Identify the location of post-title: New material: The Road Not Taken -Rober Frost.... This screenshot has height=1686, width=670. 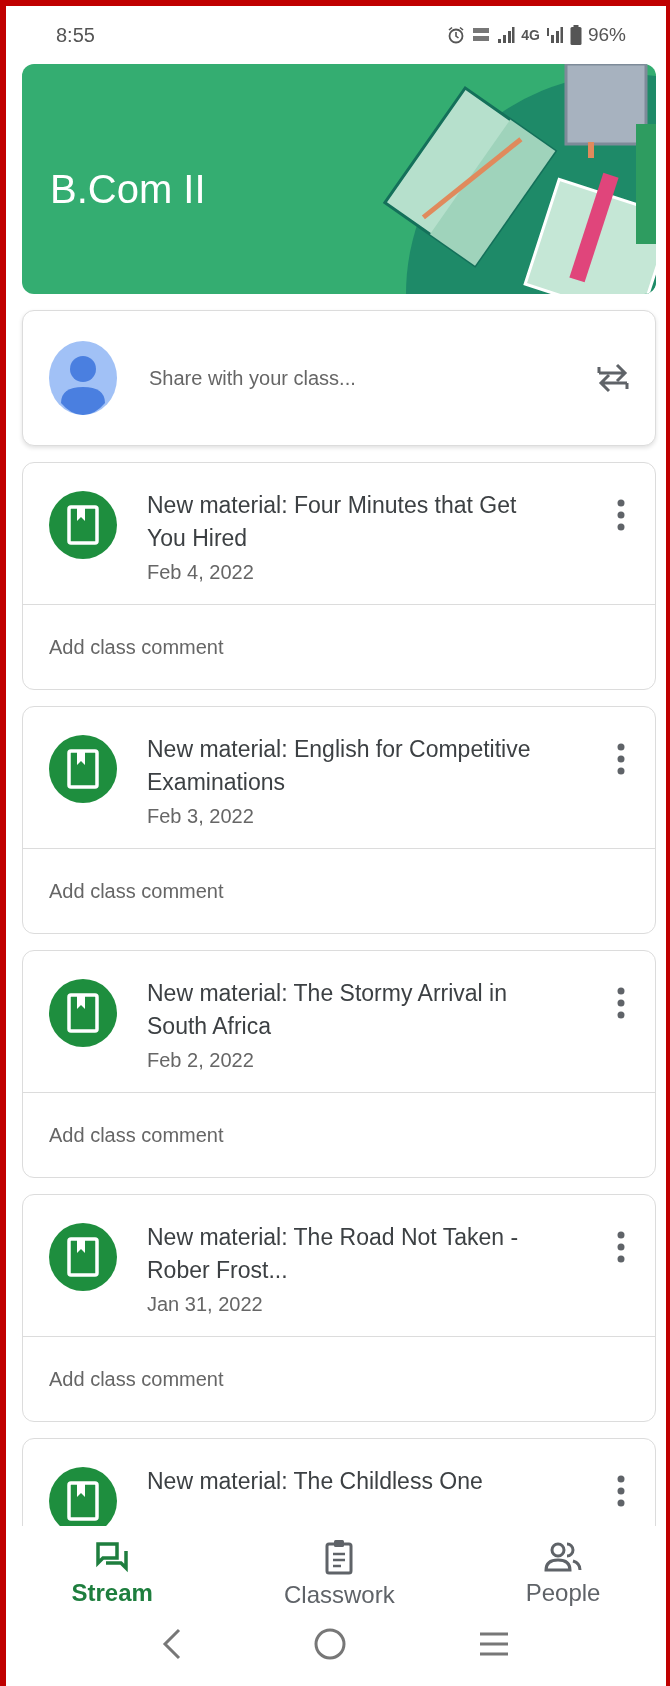
(342, 1254).